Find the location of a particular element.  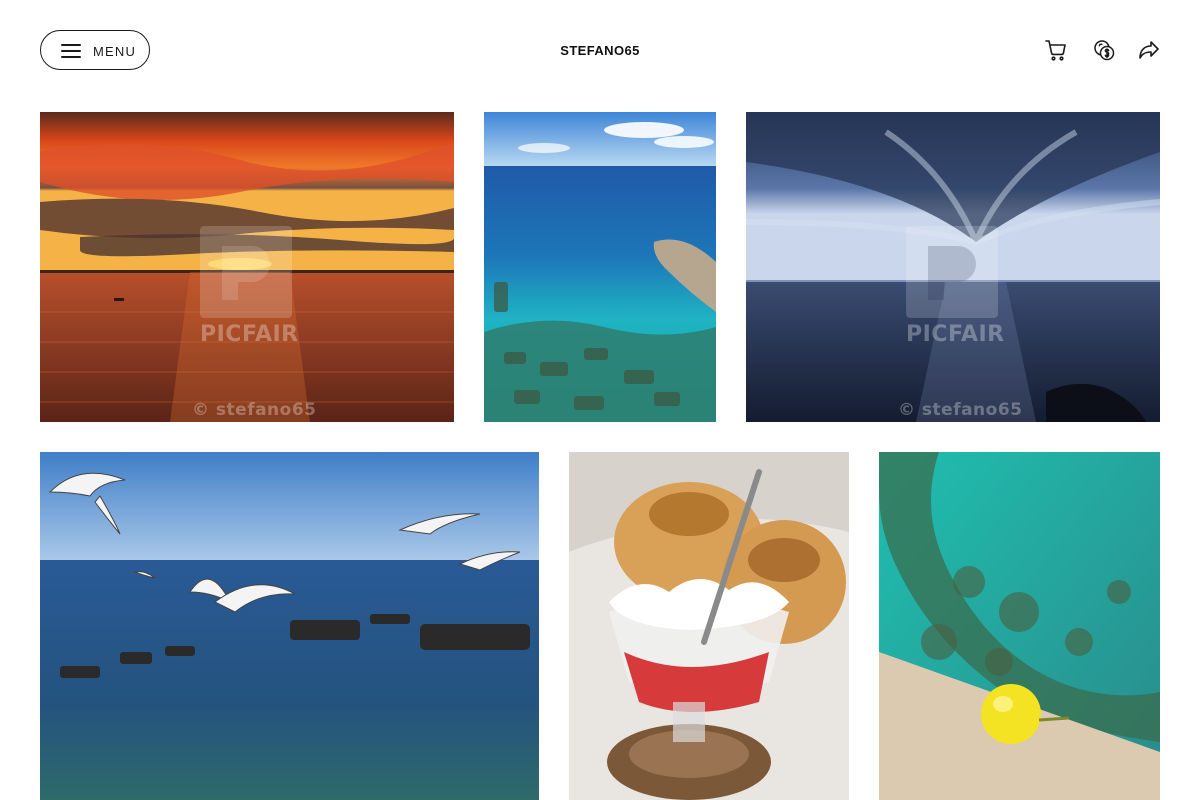

photo-stormy-sky: PICFAIR © stefano65 is located at coordinates (953, 267).